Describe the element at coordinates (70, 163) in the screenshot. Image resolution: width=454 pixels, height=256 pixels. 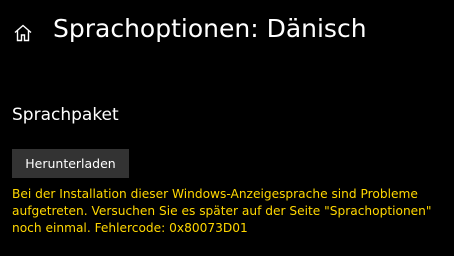
I see `download-button: Herunterladen` at that location.